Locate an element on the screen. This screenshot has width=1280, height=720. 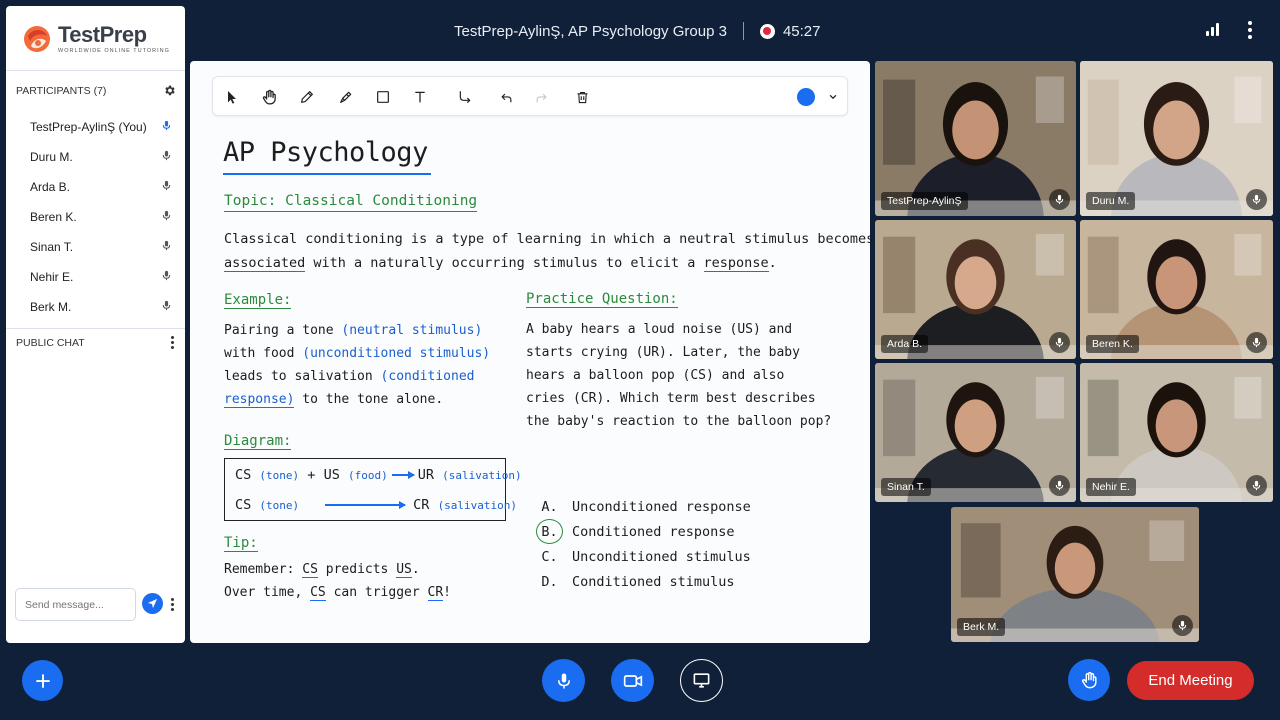
chat-options-icon is located at coordinates (172, 342).